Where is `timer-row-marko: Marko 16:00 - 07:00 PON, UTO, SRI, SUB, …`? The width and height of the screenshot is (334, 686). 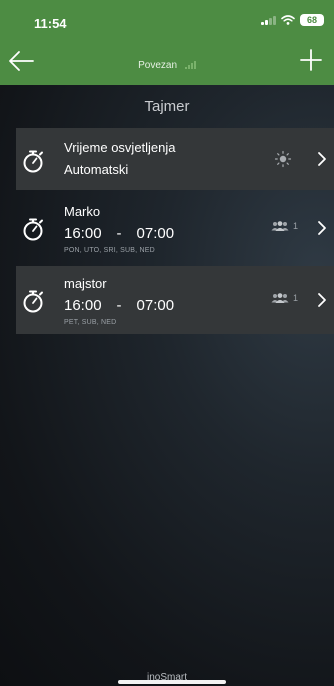 timer-row-marko: Marko 16:00 - 07:00 PON, UTO, SRI, SUB, … is located at coordinates (175, 228).